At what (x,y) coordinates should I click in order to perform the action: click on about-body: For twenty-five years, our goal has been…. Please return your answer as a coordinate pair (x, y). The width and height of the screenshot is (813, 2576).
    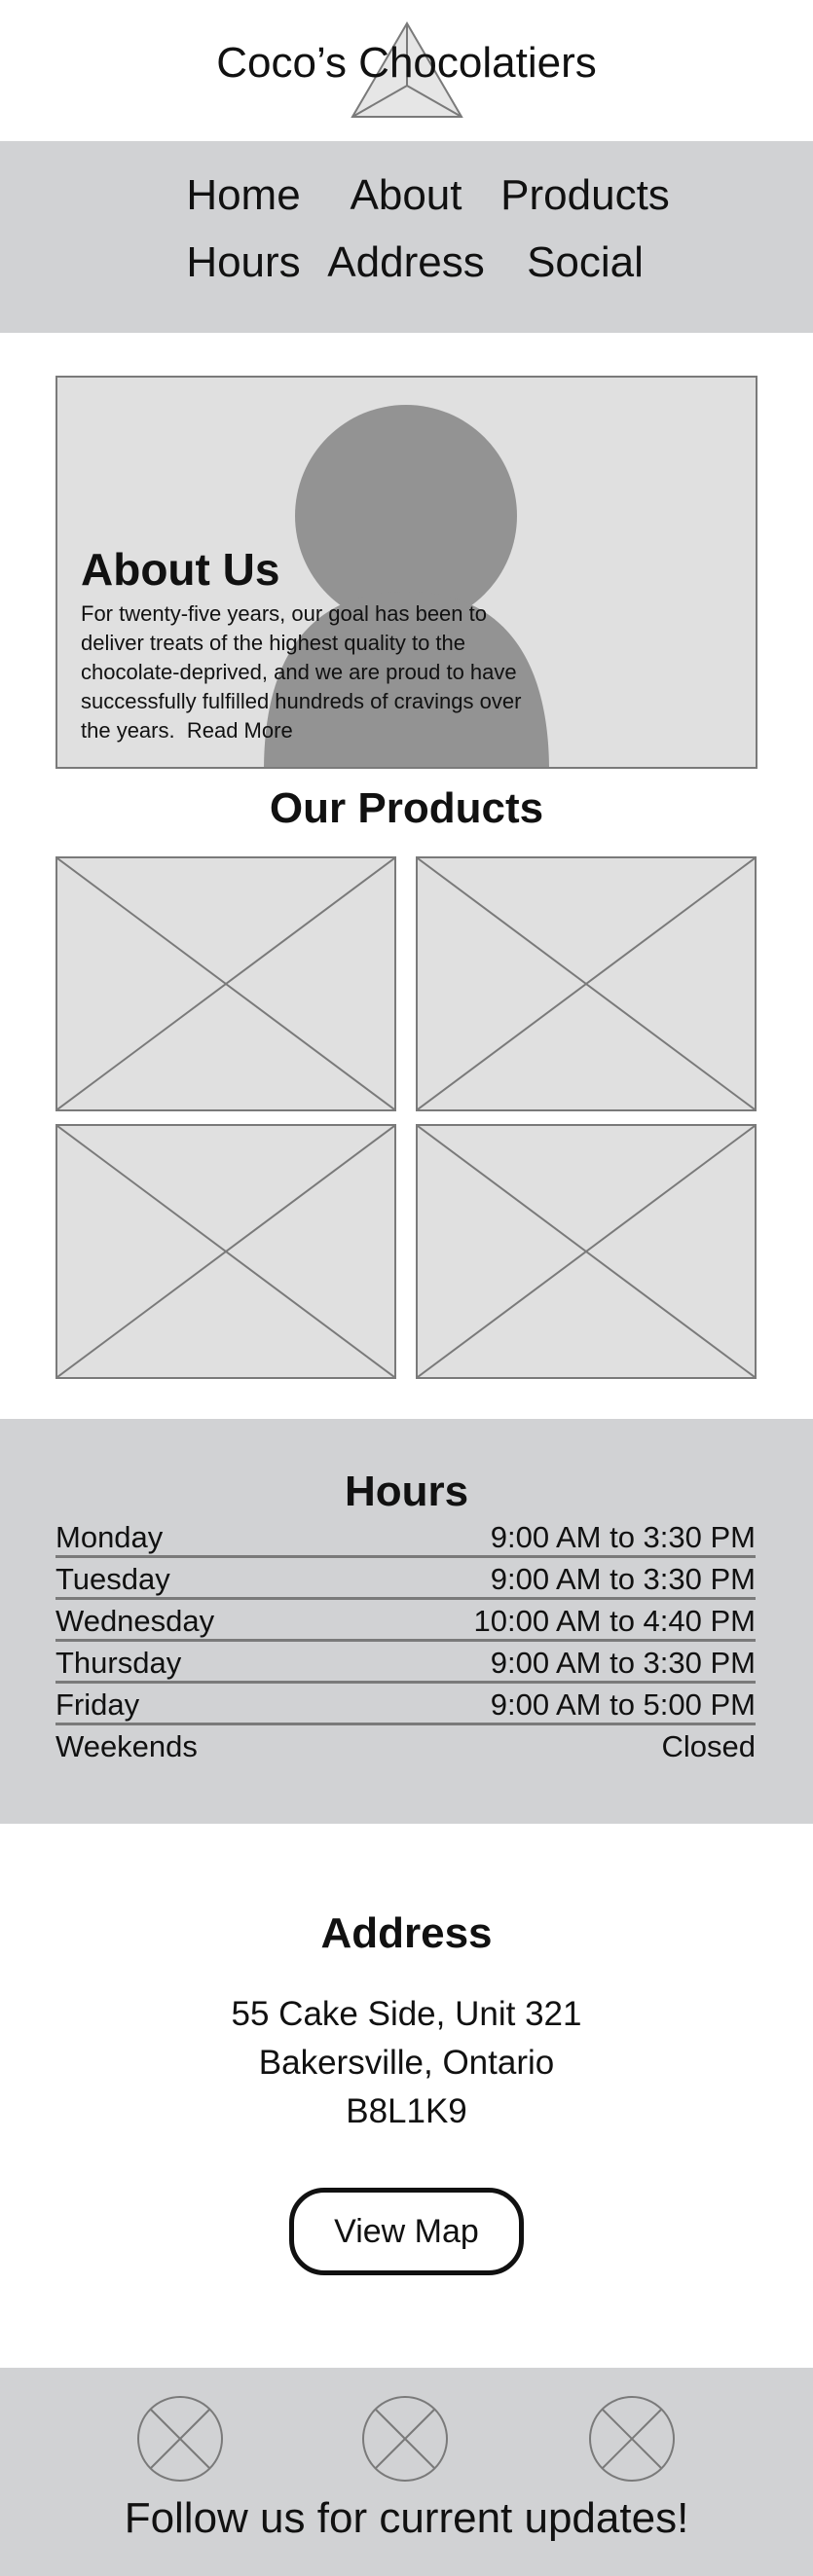
    Looking at the image, I should click on (314, 672).